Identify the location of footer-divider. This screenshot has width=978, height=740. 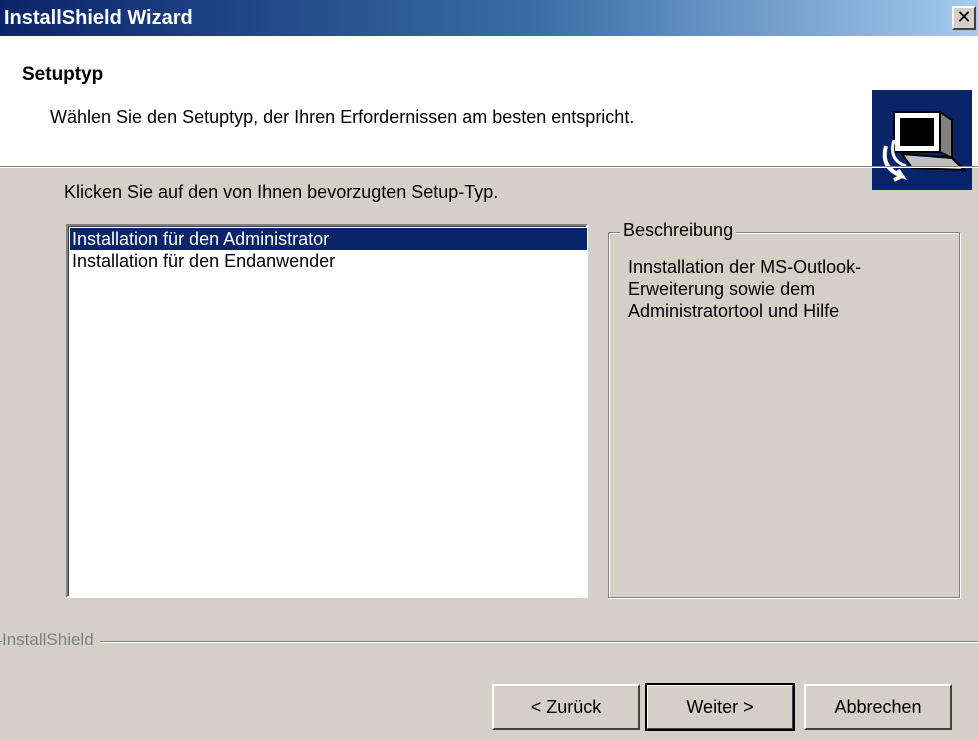
(489, 642).